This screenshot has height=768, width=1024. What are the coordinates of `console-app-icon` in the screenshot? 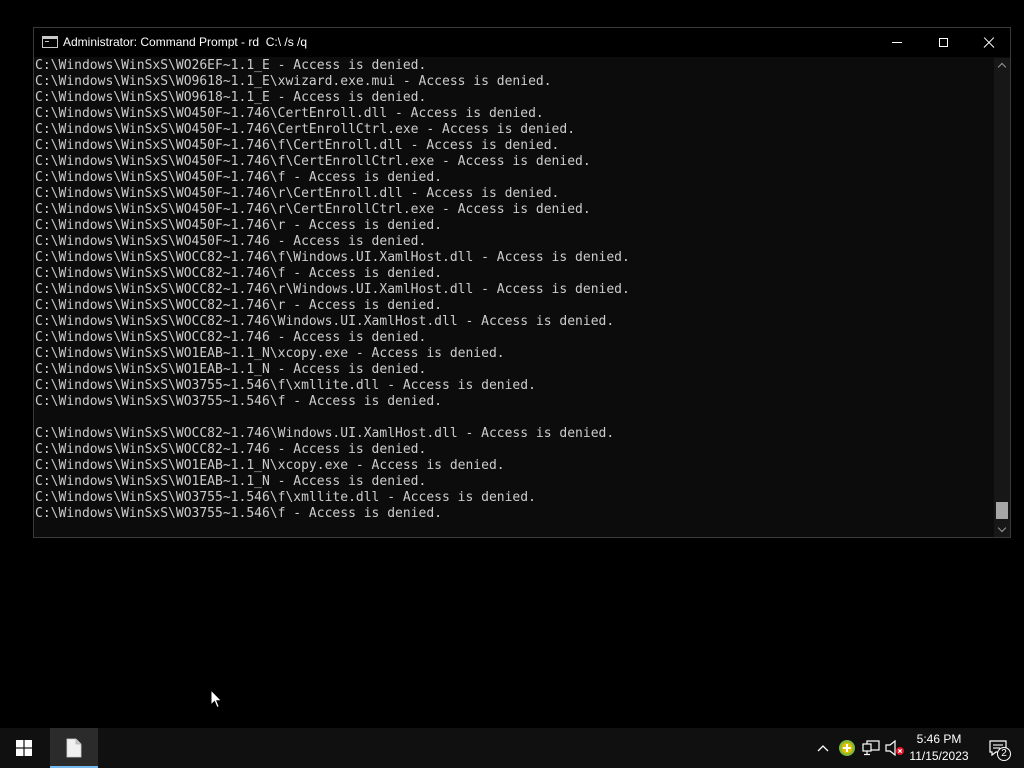 It's located at (50, 42).